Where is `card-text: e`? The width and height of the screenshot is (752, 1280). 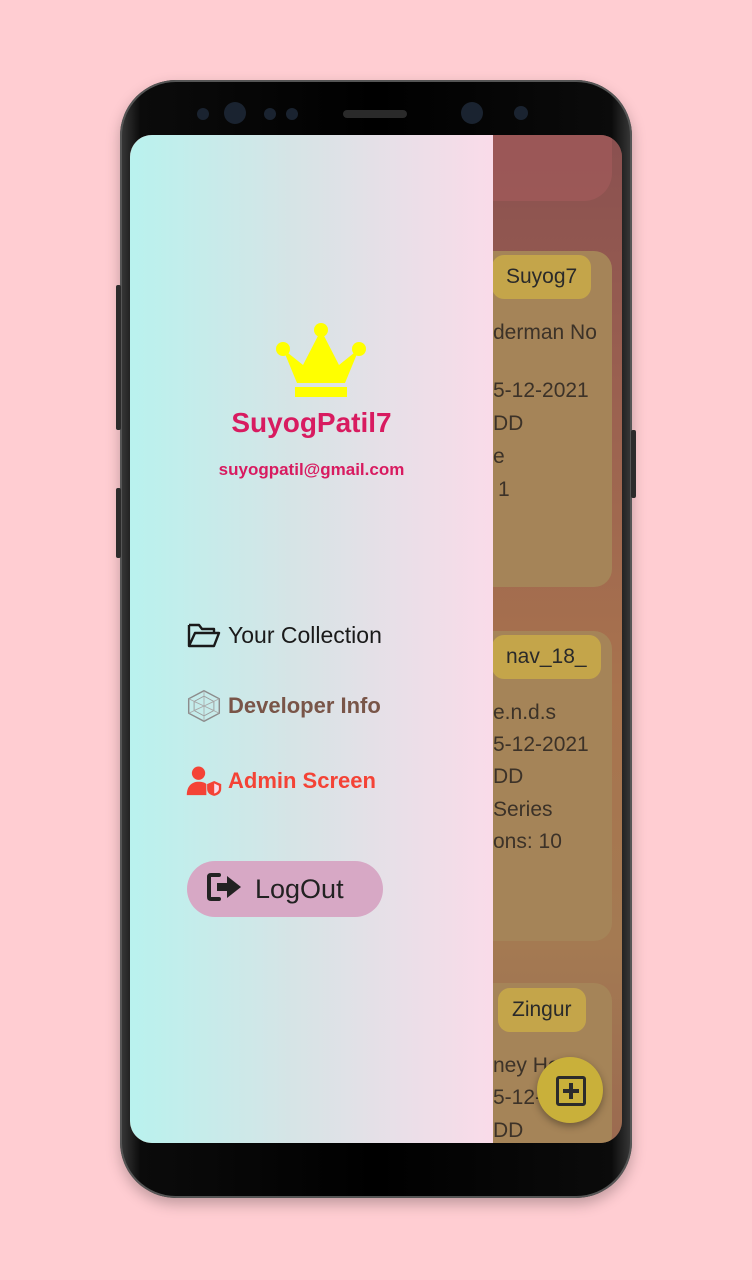
card-text: e is located at coordinates (499, 456).